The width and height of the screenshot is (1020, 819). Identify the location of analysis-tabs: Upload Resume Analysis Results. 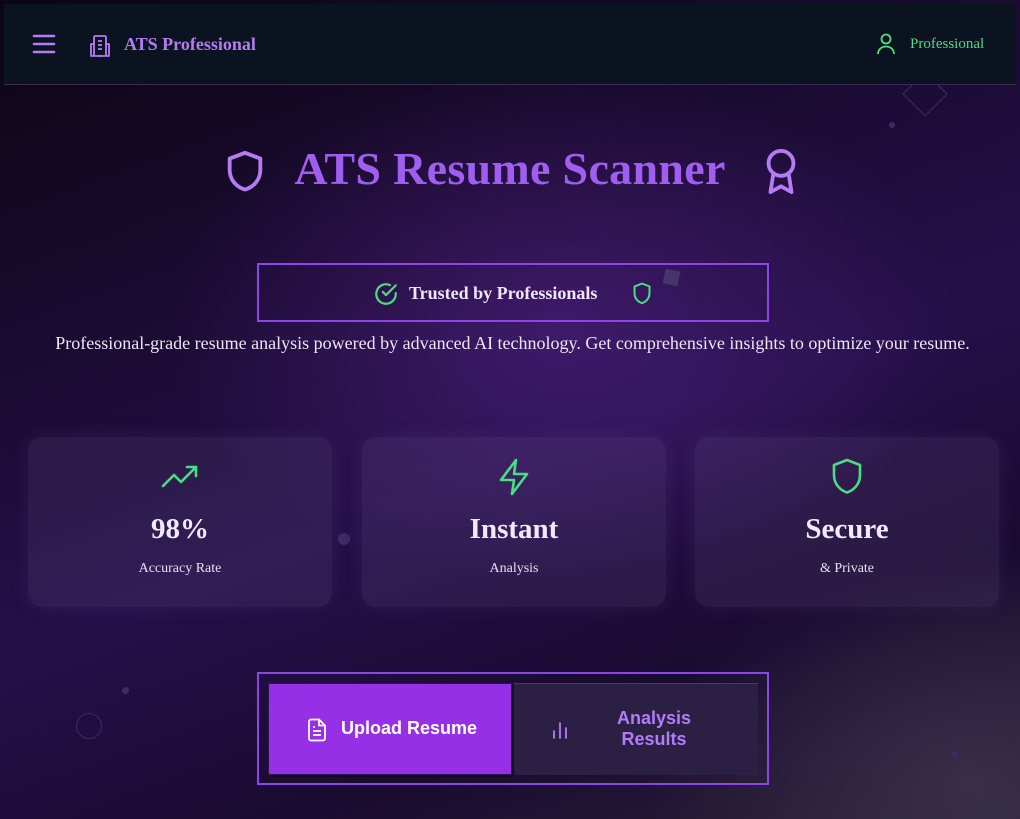
(513, 728).